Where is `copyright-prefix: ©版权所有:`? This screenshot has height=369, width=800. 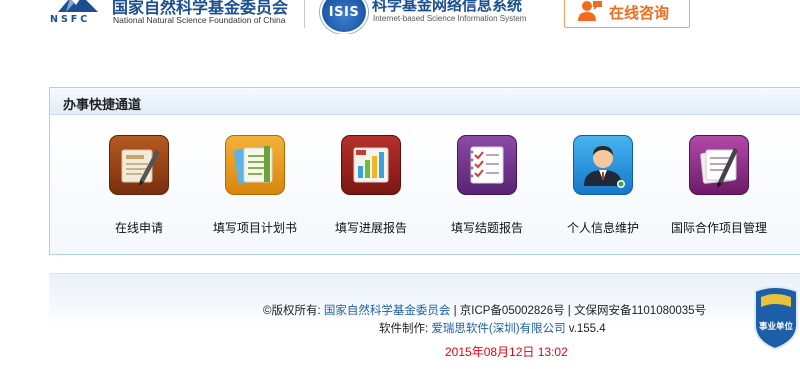 copyright-prefix: ©版权所有: is located at coordinates (292, 311).